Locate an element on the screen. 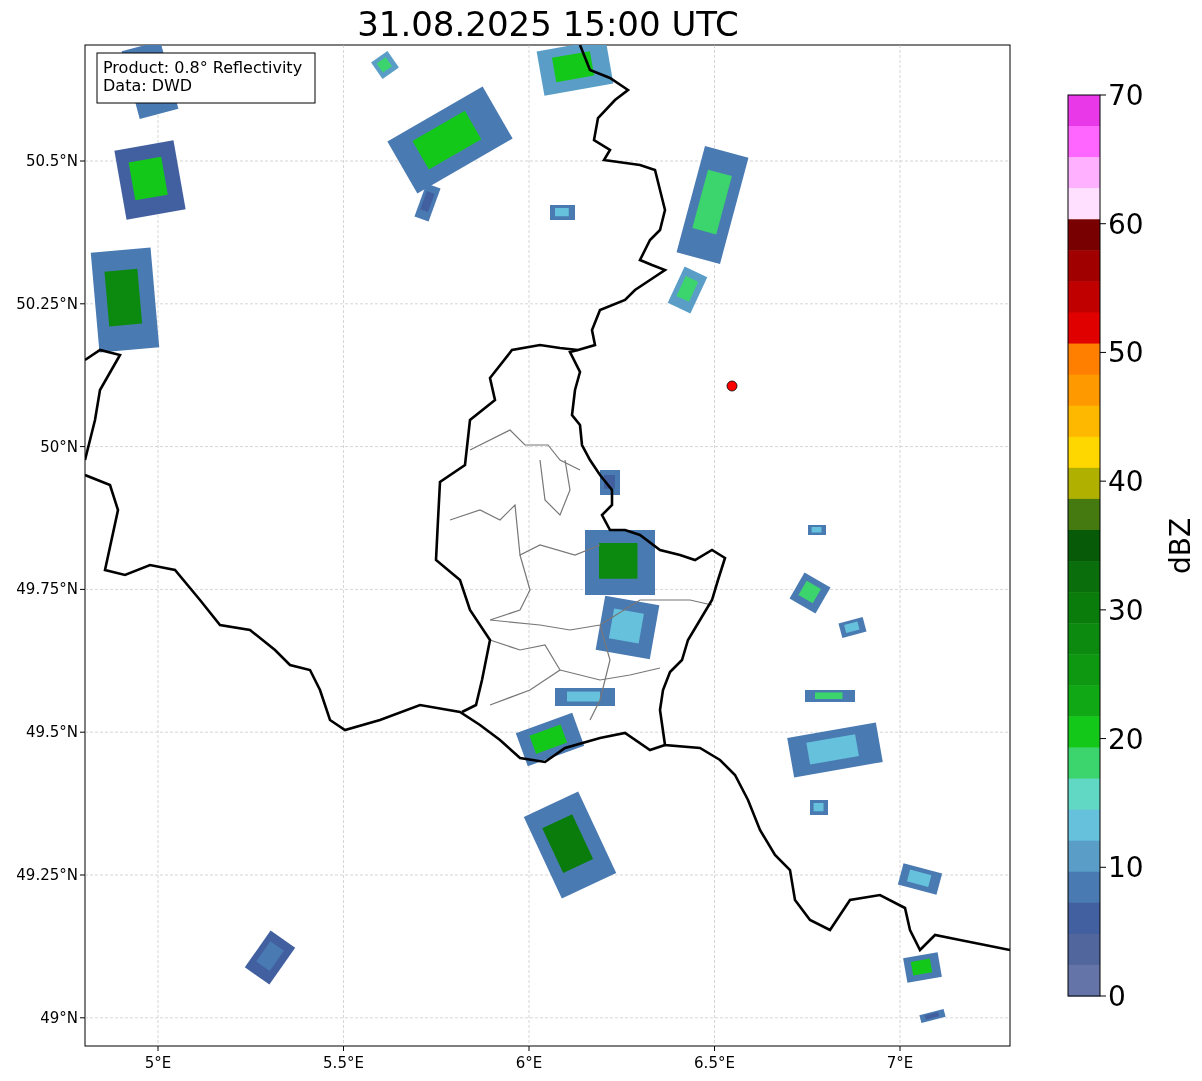 The width and height of the screenshot is (1202, 1081). colorbar-tick-label: 70 is located at coordinates (1126, 95).